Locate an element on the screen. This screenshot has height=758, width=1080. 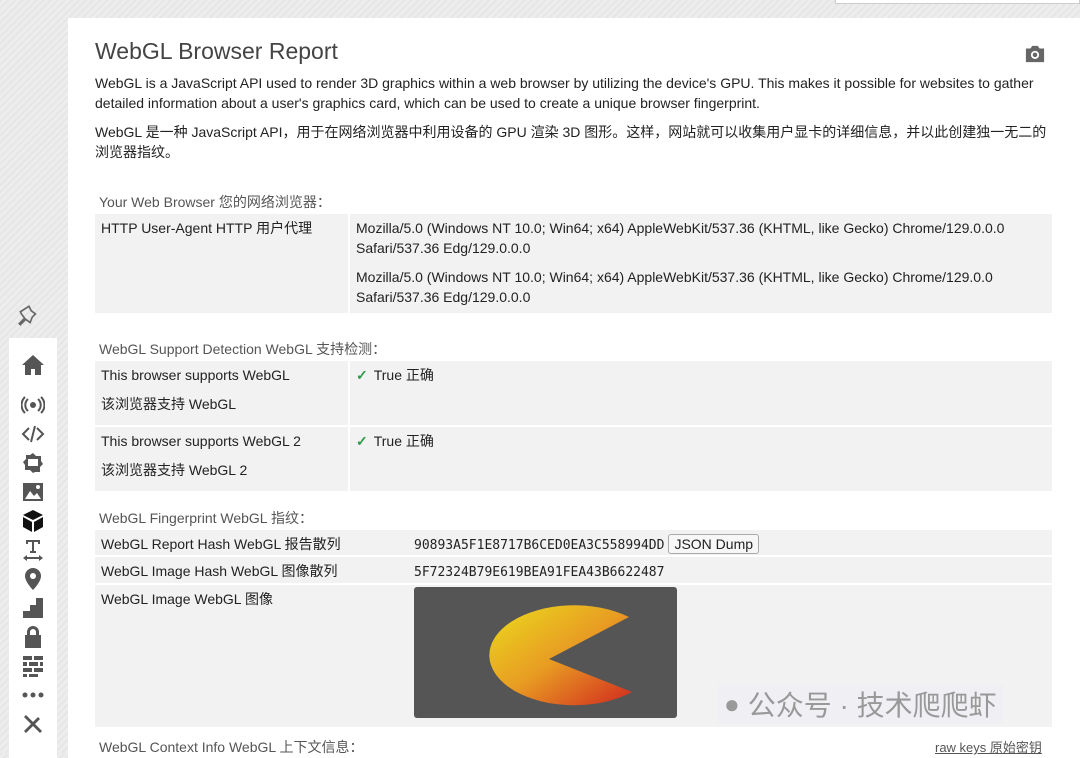
browser-heading: Your Web Browser 您的网络浏览器： is located at coordinates (215, 202).